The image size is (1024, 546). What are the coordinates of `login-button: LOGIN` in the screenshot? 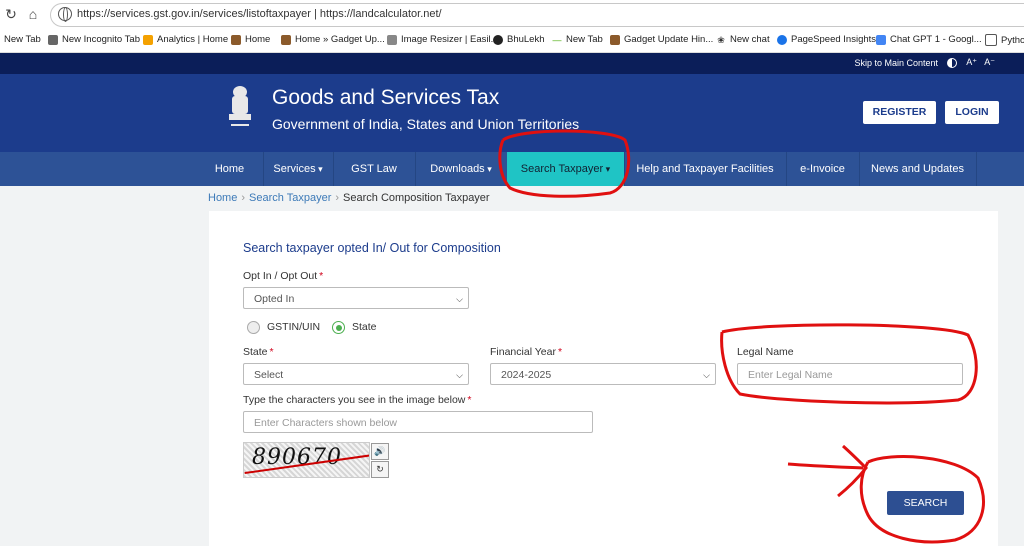 It's located at (972, 112).